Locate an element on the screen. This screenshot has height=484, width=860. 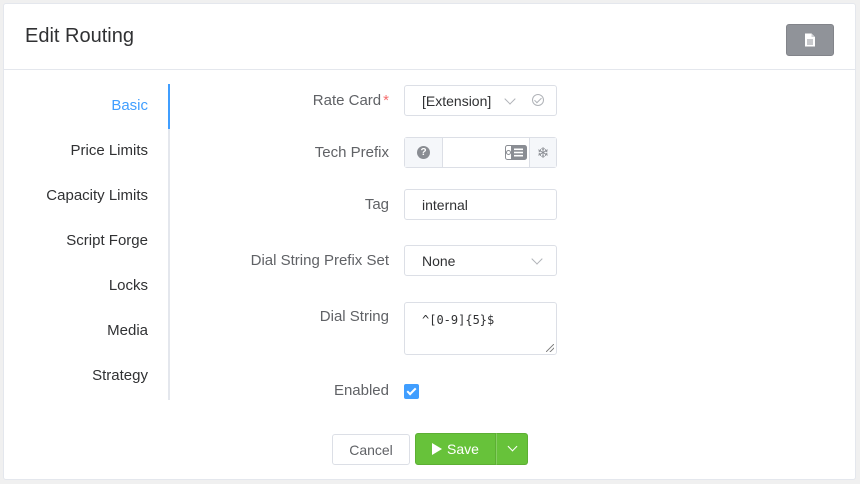
dial-string-value: ^[0-9]{5}$ is located at coordinates (458, 320).